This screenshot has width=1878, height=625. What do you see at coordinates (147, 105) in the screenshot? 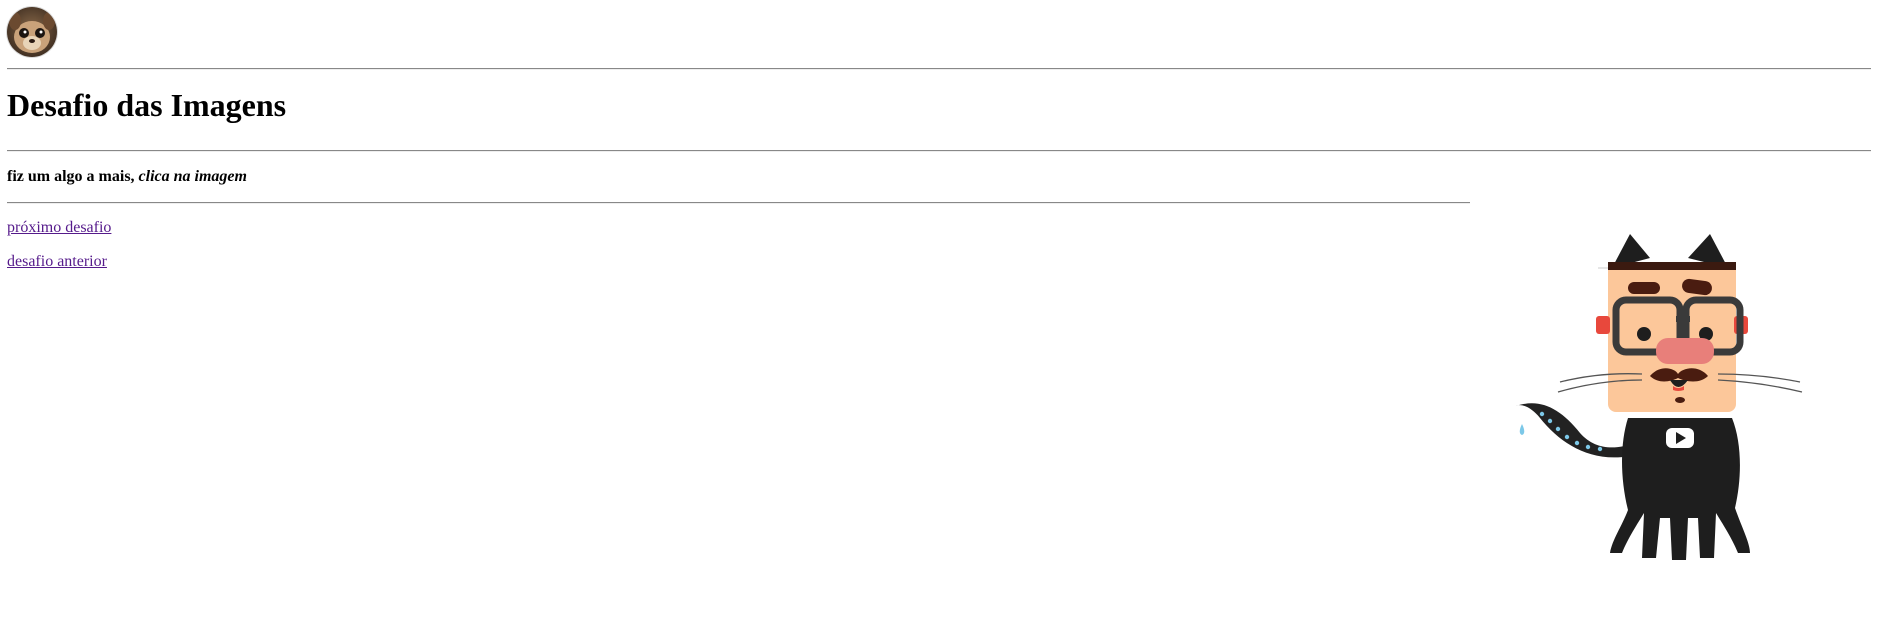
I see `page-title: Desafio das Imagens` at bounding box center [147, 105].